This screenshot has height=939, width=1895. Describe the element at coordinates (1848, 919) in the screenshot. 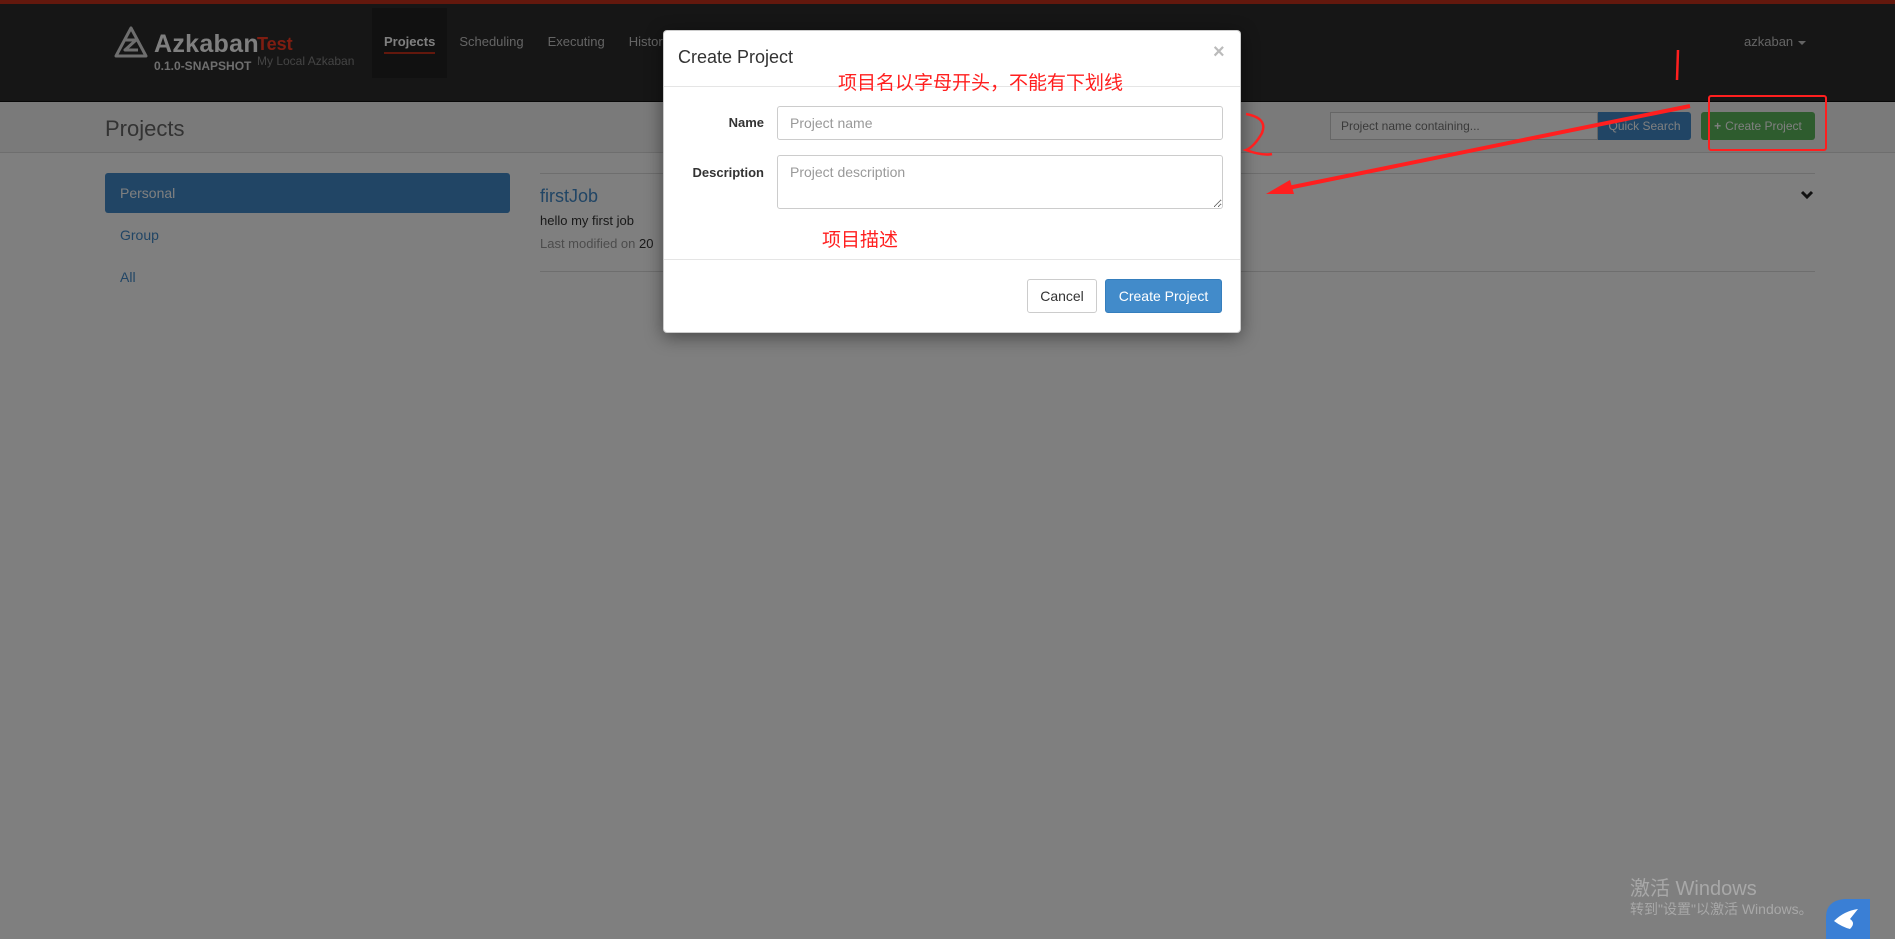

I see `bird-mascot-icon` at that location.